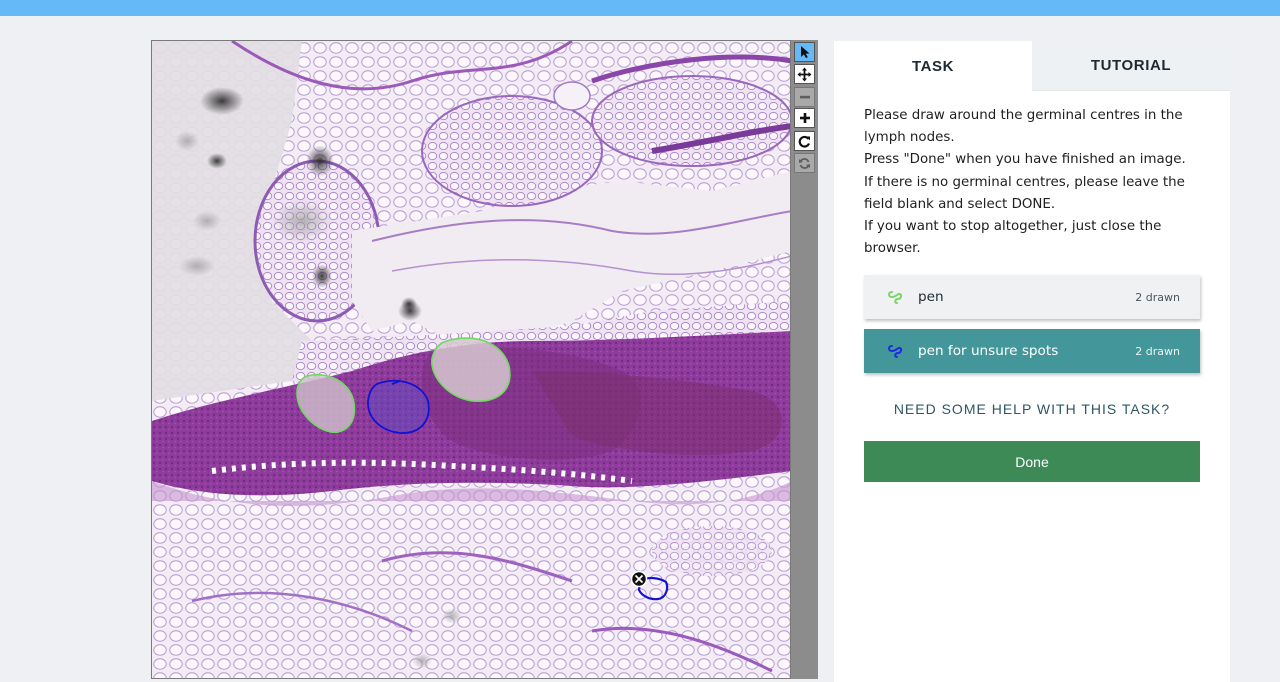 The image size is (1280, 682). Describe the element at coordinates (931, 297) in the screenshot. I see `tool-option-label: pen` at that location.